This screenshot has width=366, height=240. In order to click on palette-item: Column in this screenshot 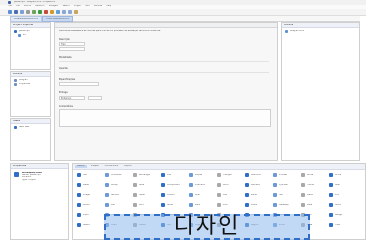, I will do `click(168, 195)`.